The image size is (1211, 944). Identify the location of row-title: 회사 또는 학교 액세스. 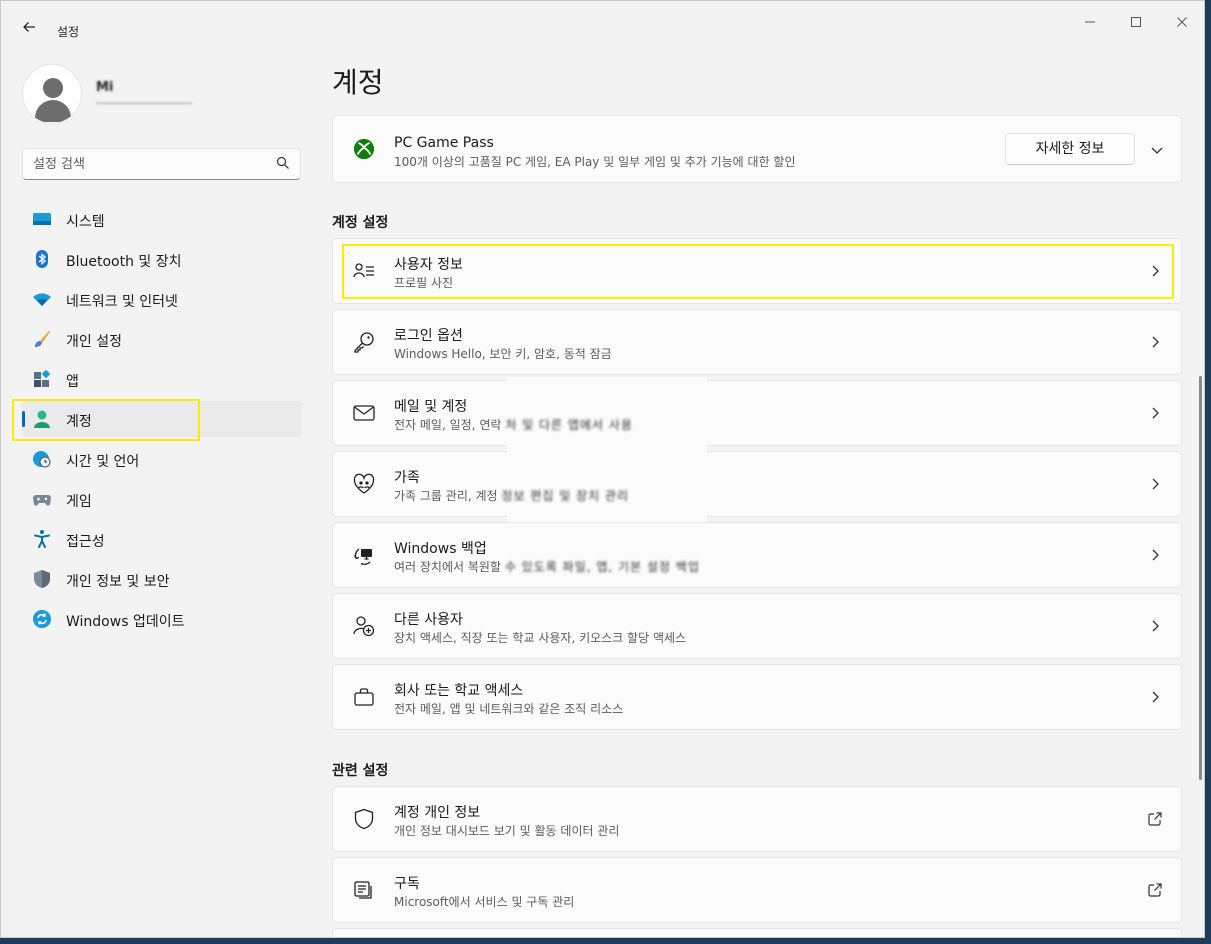
(459, 691).